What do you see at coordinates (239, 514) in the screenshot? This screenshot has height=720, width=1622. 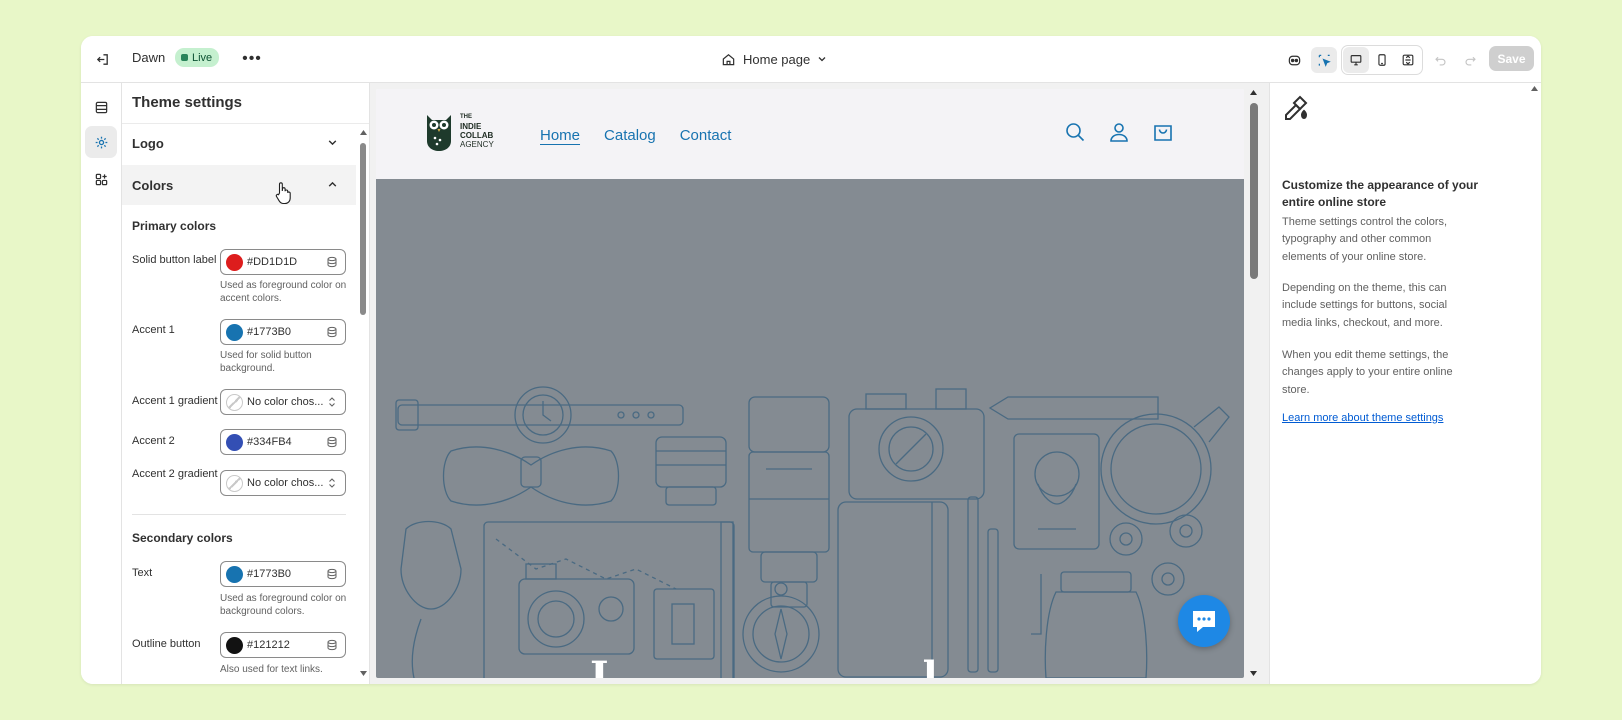 I see `divider` at bounding box center [239, 514].